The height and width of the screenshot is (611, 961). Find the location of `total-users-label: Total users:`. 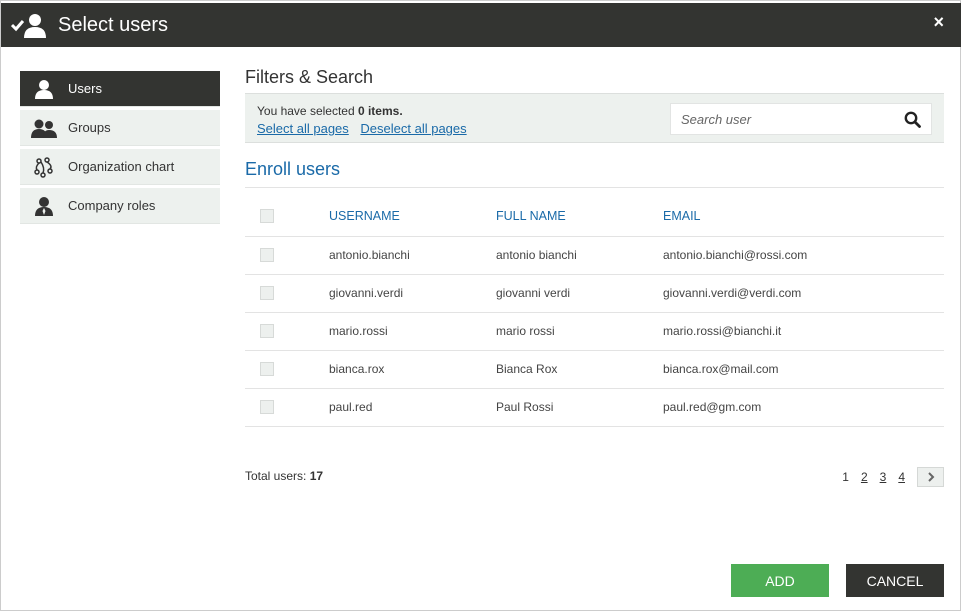

total-users-label: Total users: is located at coordinates (277, 476).